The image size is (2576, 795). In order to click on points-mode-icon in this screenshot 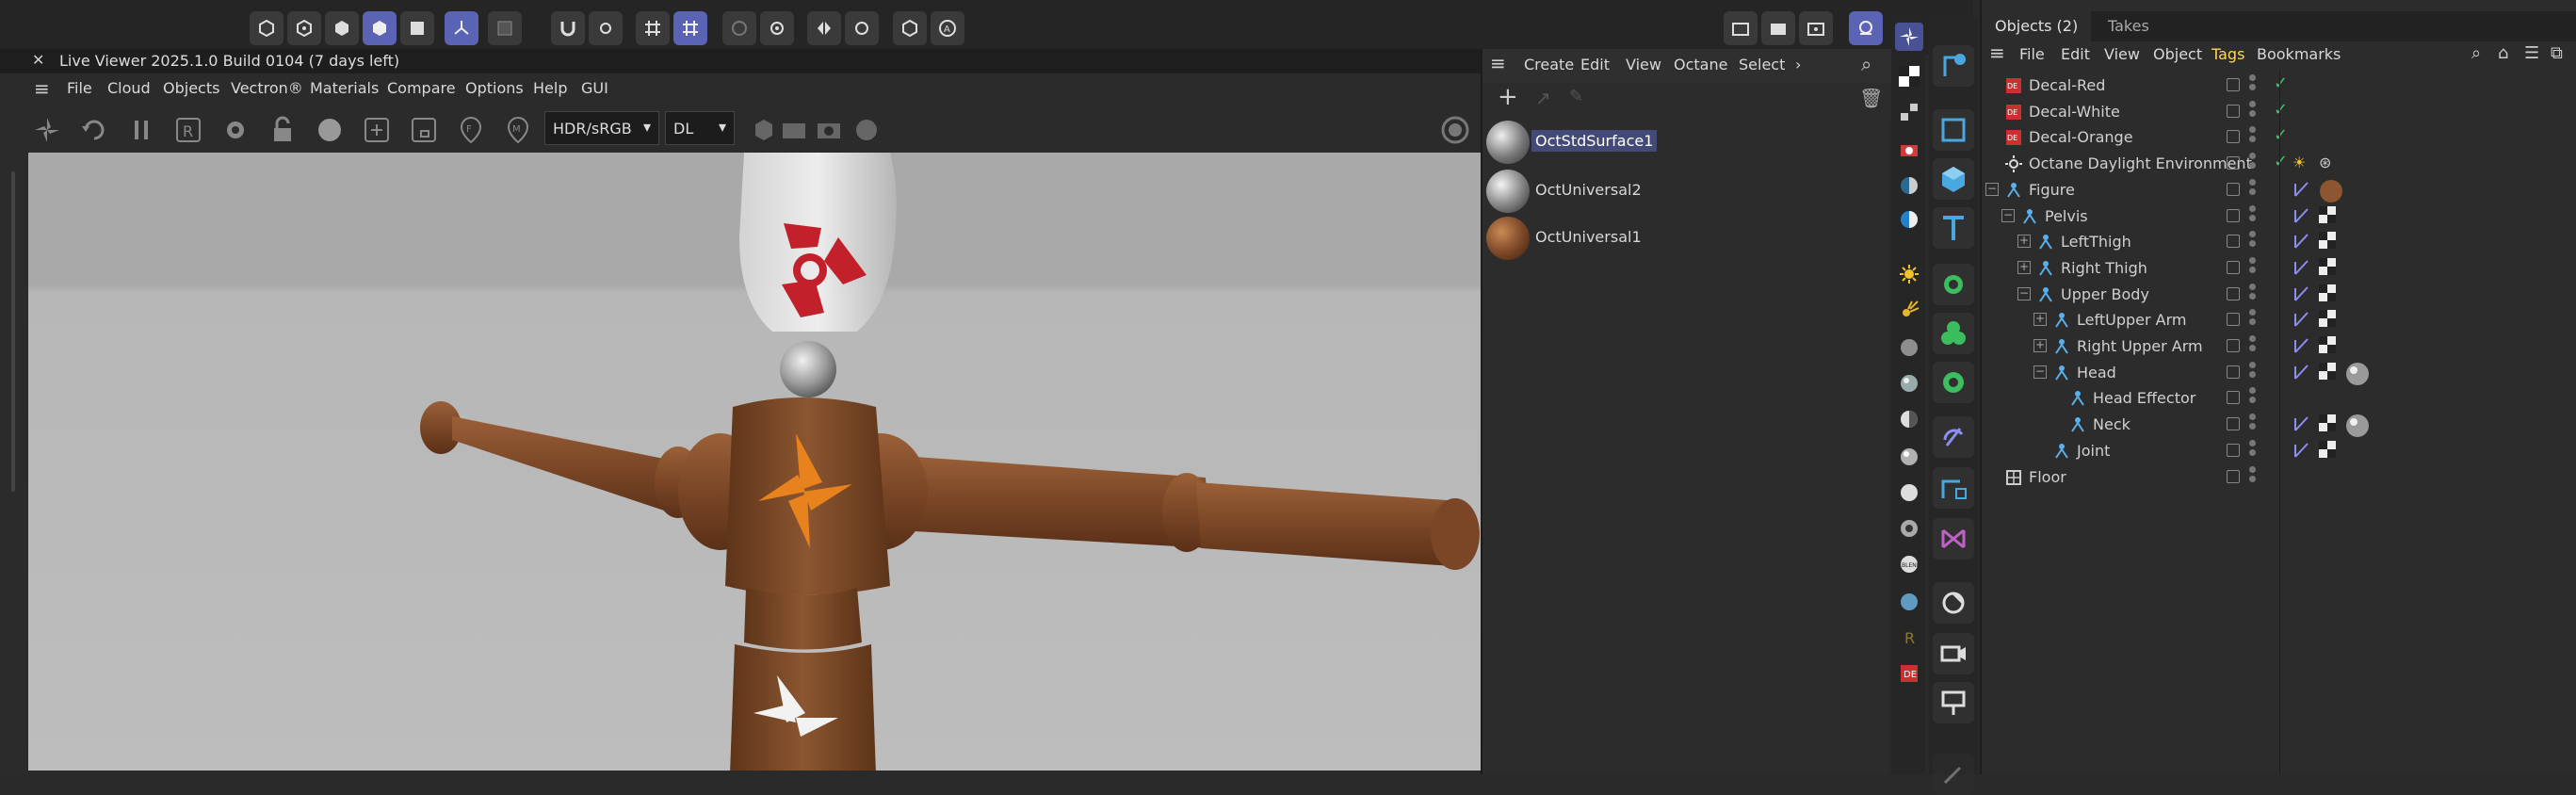, I will do `click(304, 28)`.